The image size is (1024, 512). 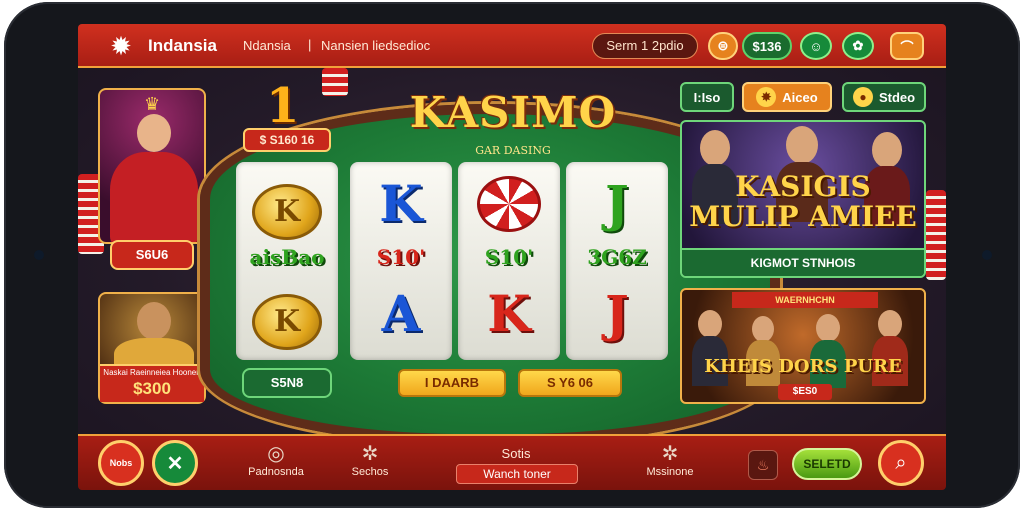 I want to click on casino-chip-icon, so click(x=509, y=204).